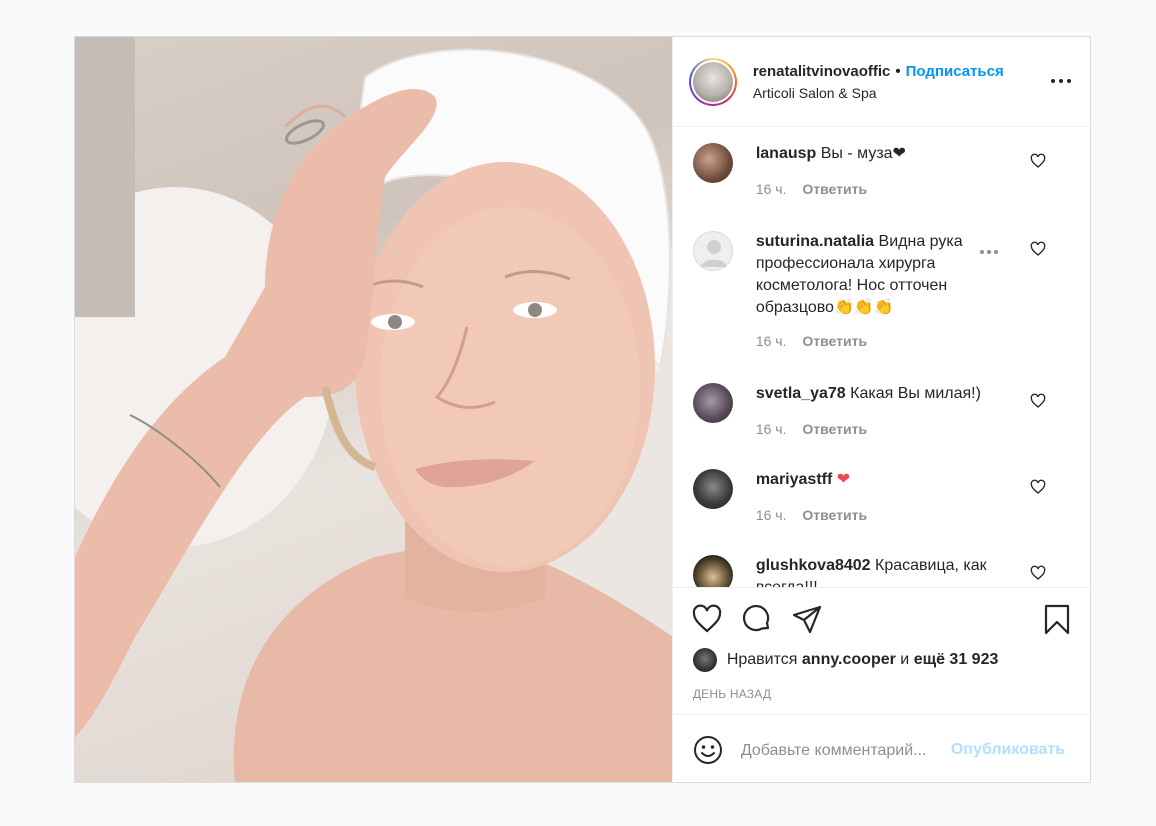  What do you see at coordinates (807, 619) in the screenshot?
I see `paper-plane-icon` at bounding box center [807, 619].